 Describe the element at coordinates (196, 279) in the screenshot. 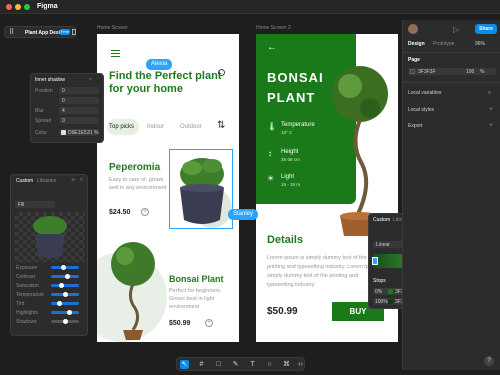

I see `card-title-bonsai: Bonsai Plant` at that location.